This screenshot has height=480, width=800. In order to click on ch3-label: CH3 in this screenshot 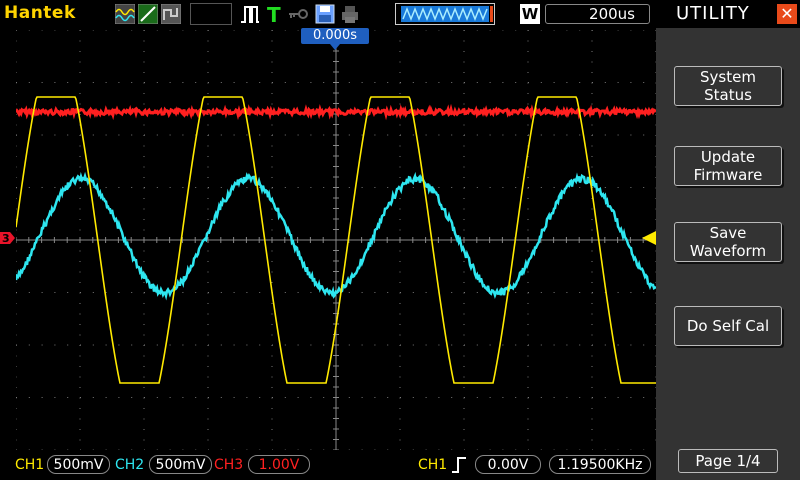, I will do `click(229, 465)`.